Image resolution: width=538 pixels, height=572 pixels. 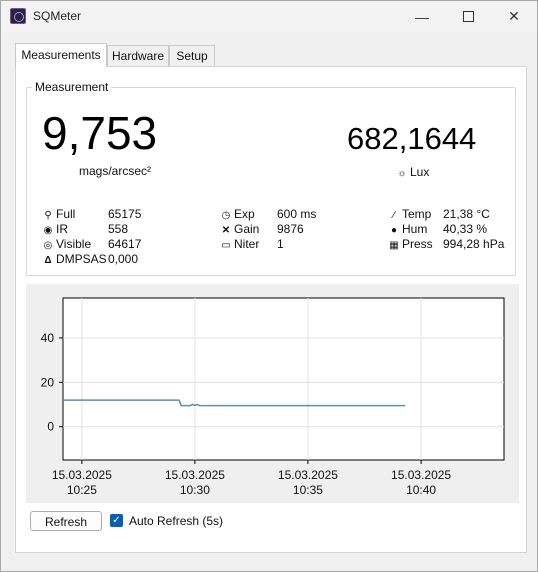 What do you see at coordinates (247, 229) in the screenshot?
I see `setting-label: Gain` at bounding box center [247, 229].